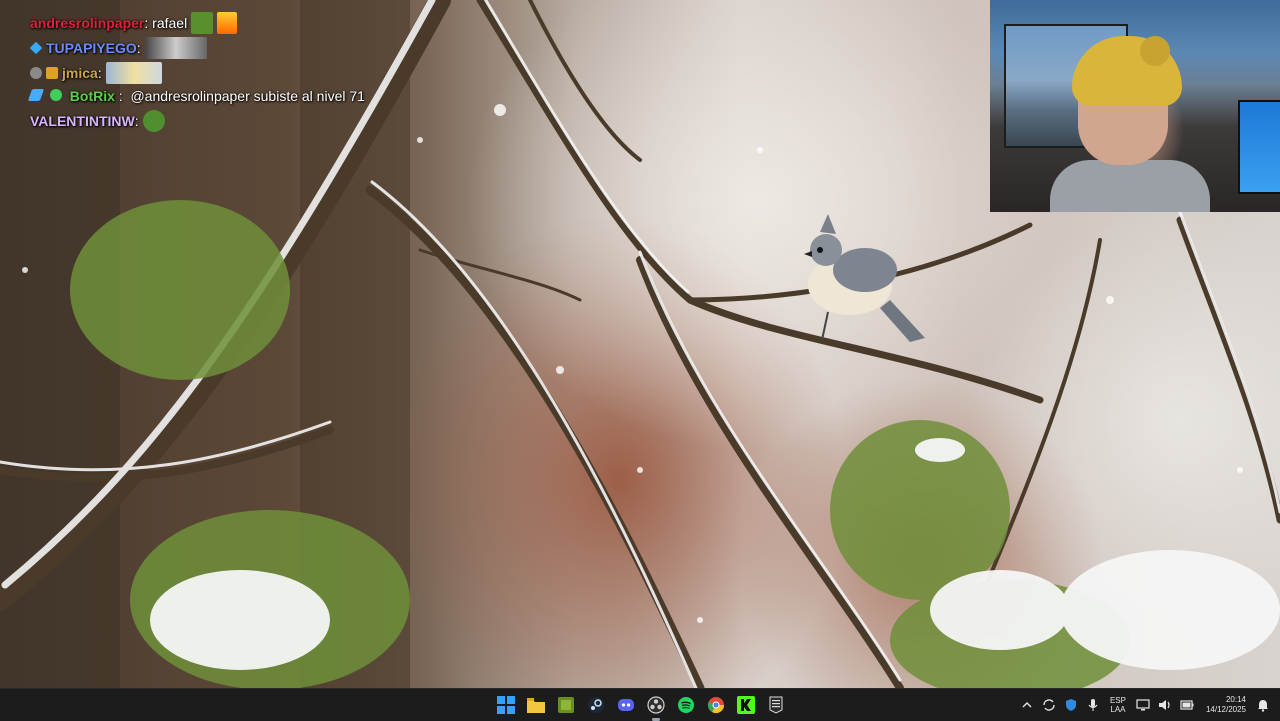  What do you see at coordinates (1187, 705) in the screenshot?
I see `battery-icon` at bounding box center [1187, 705].